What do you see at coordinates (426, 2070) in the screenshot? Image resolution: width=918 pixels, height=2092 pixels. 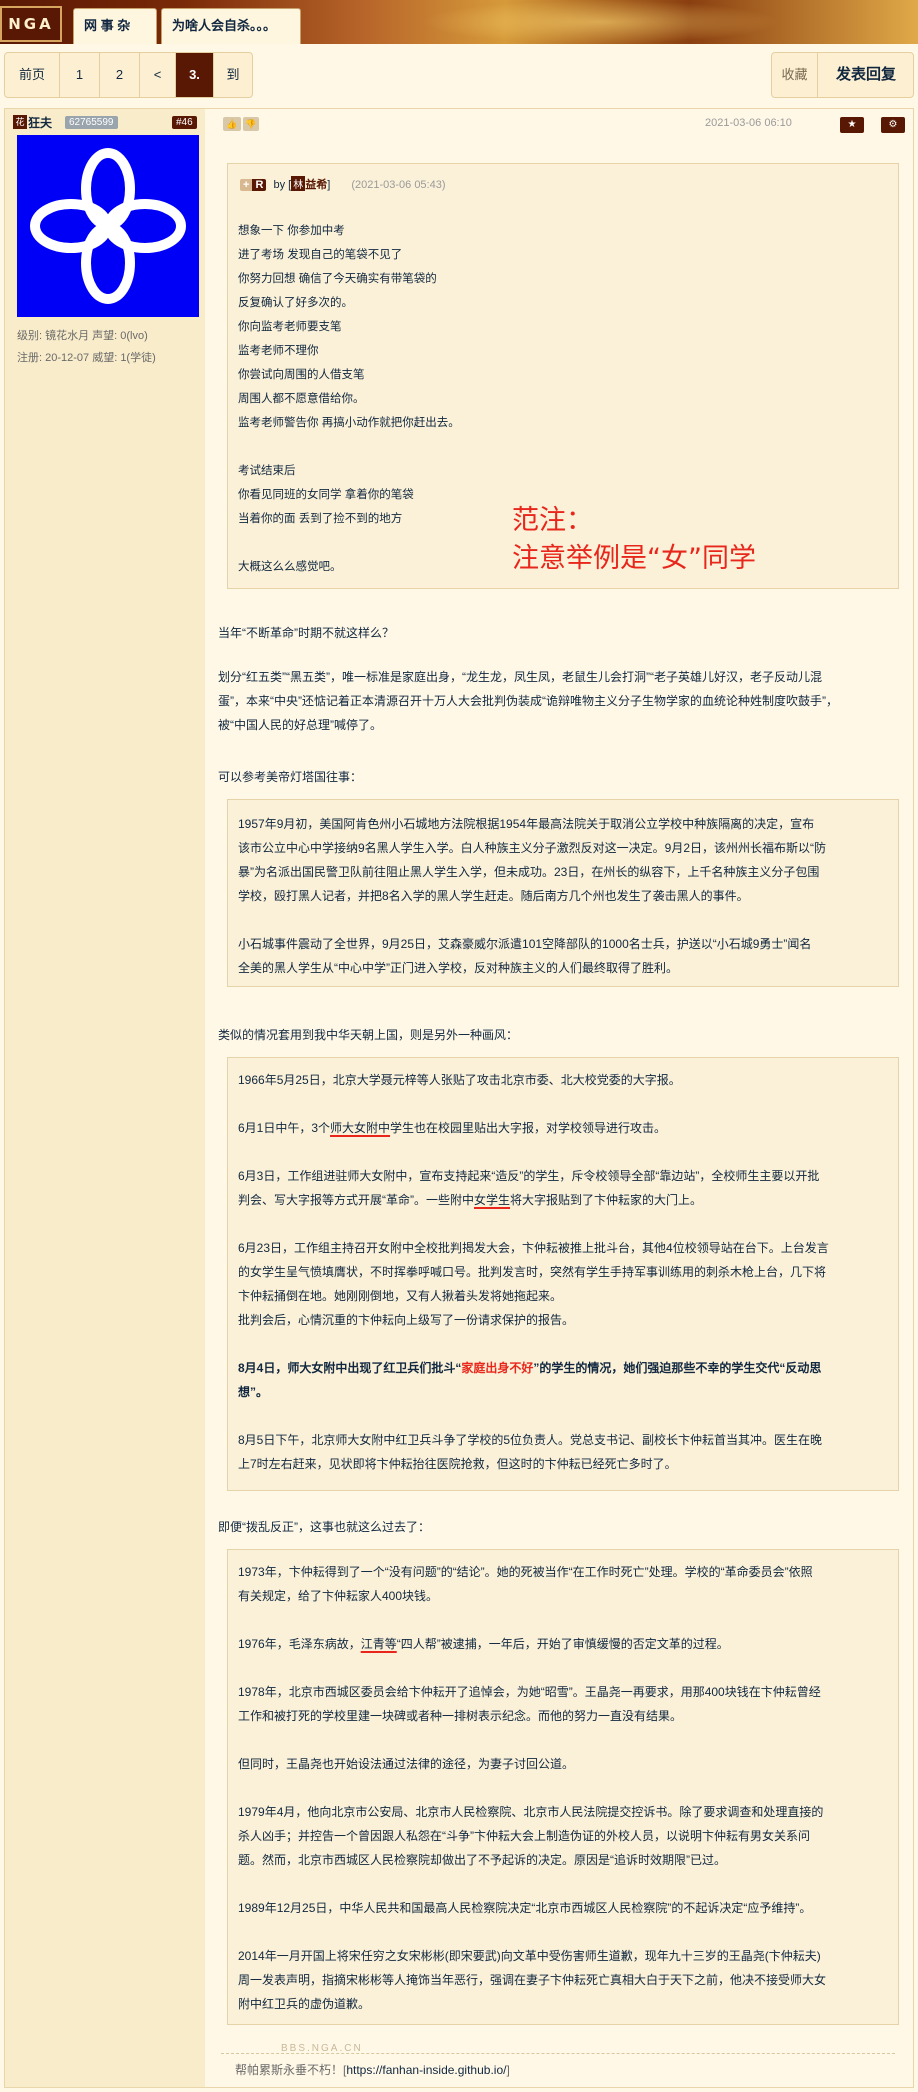 I see `signature-link: https://fanhan-inside.github.io/` at bounding box center [426, 2070].